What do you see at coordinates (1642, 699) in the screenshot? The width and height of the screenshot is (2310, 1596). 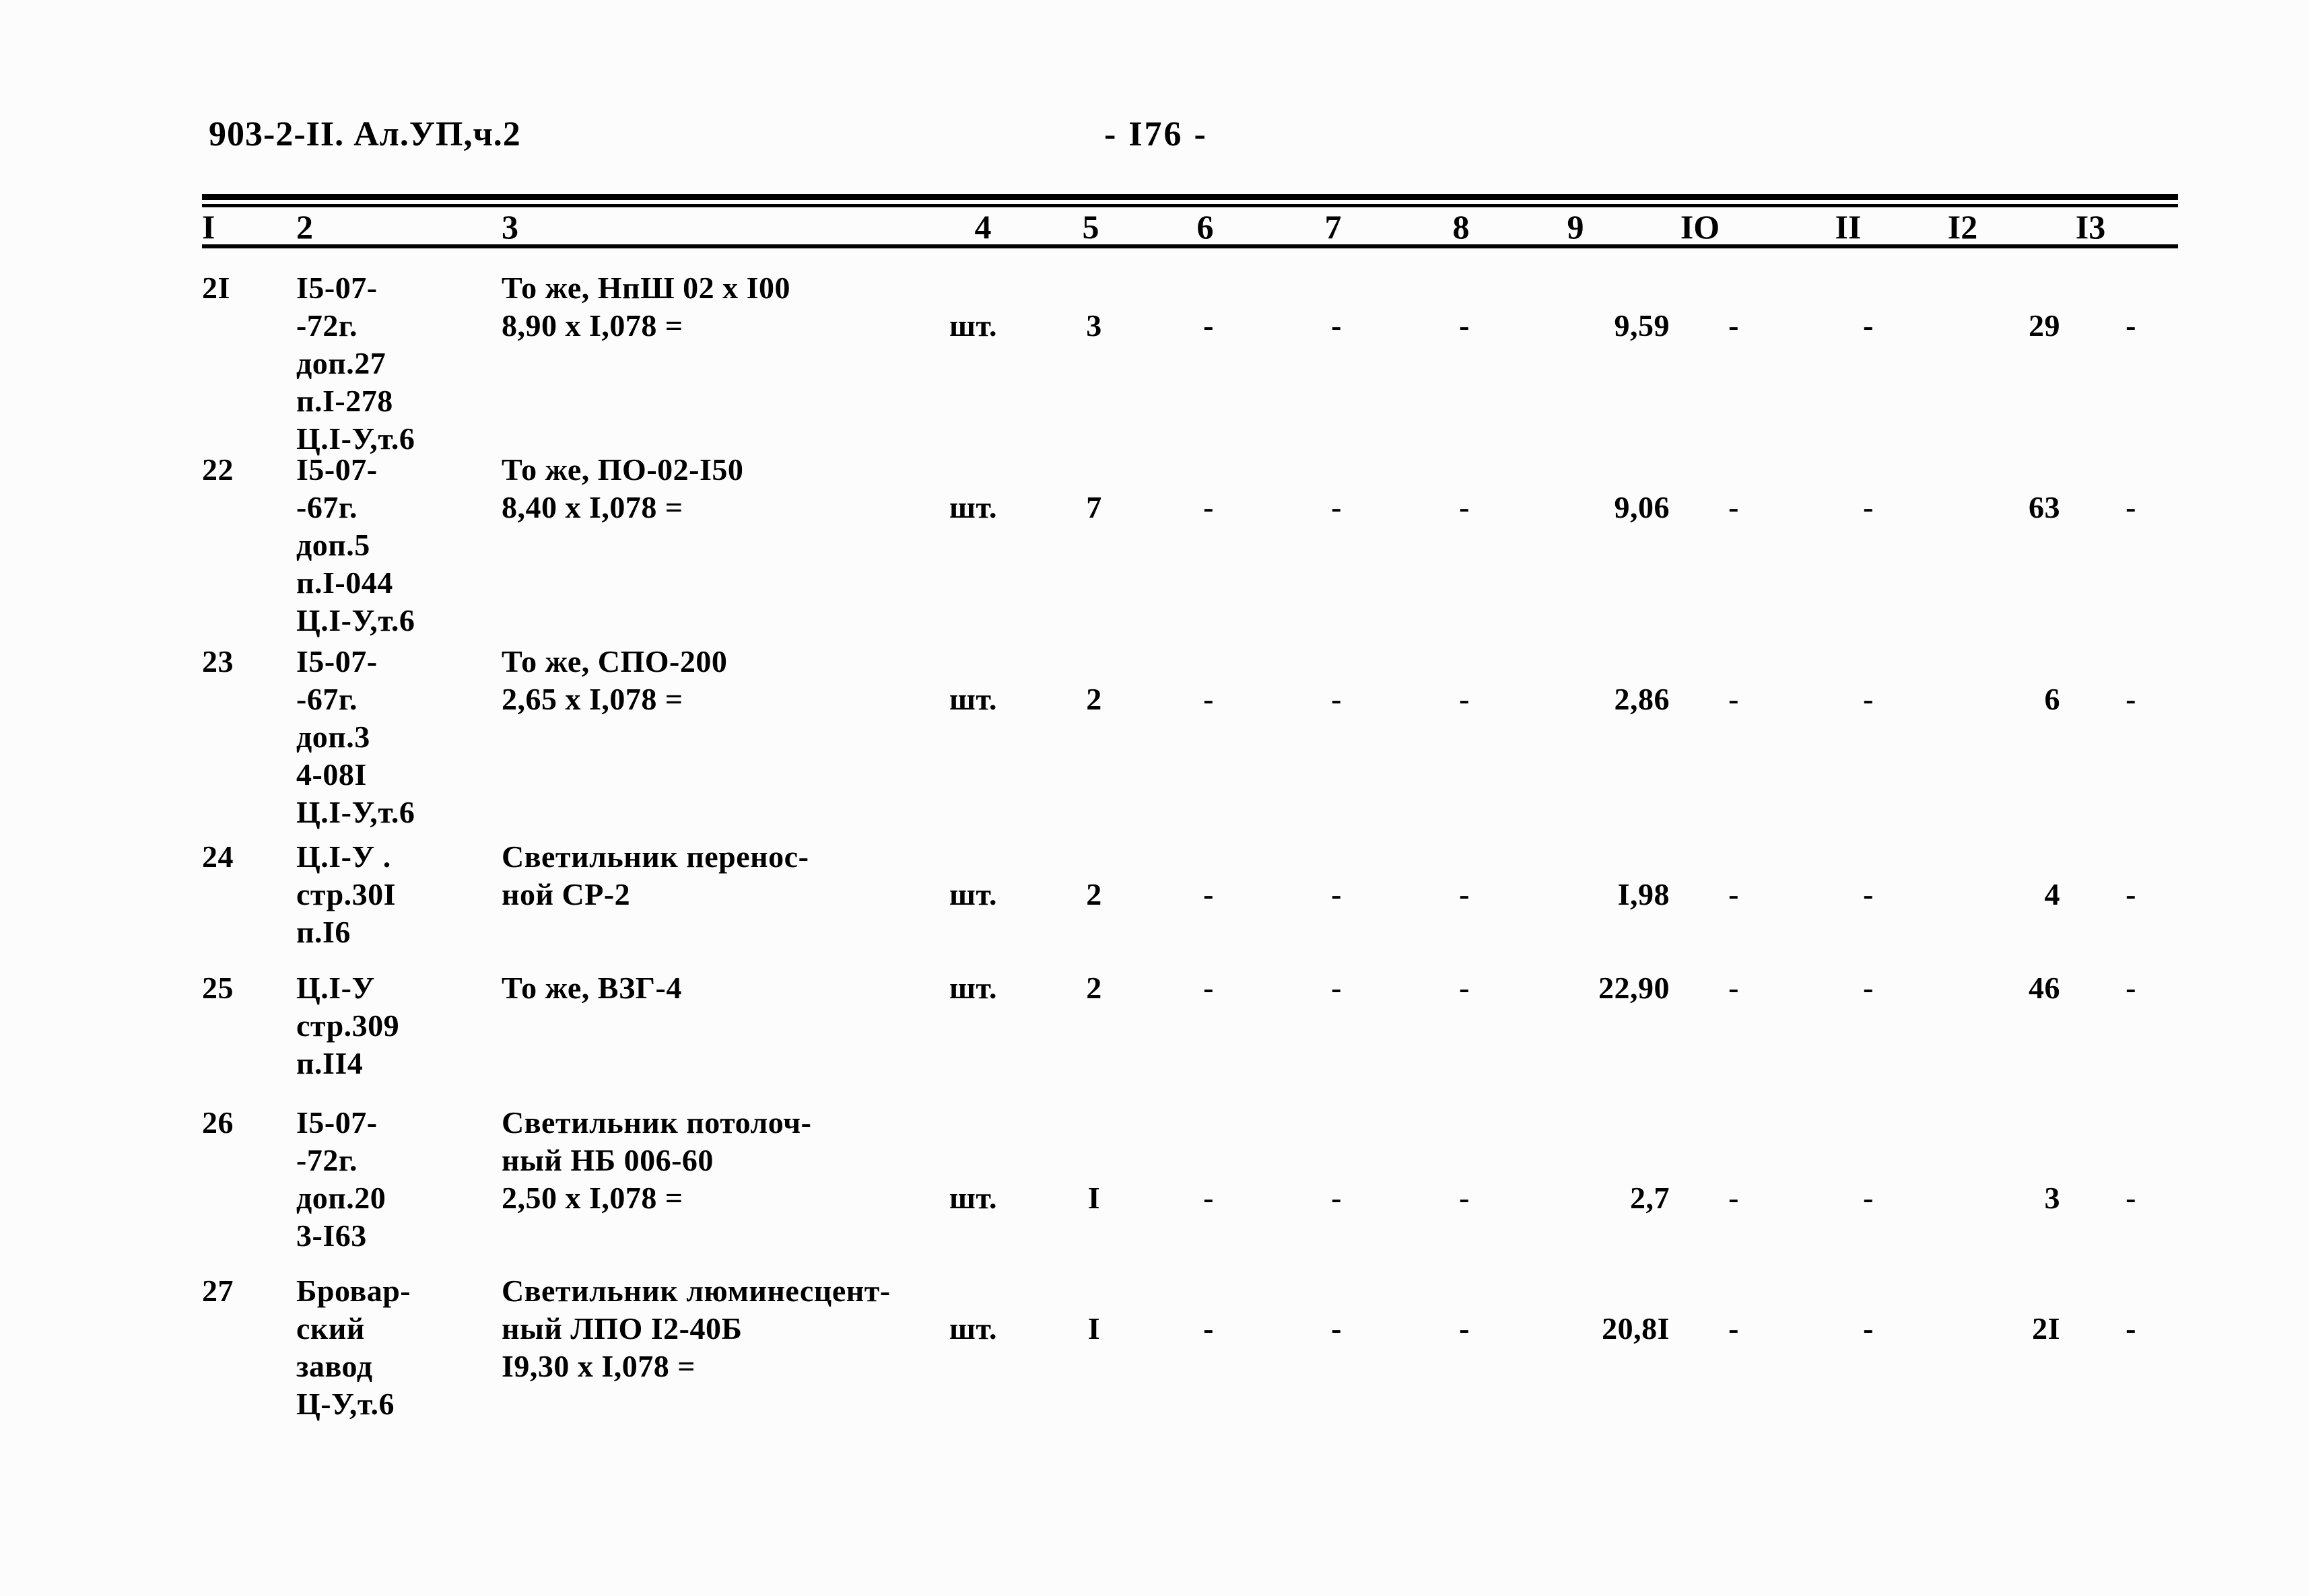 I see `unit-price: 2,86` at bounding box center [1642, 699].